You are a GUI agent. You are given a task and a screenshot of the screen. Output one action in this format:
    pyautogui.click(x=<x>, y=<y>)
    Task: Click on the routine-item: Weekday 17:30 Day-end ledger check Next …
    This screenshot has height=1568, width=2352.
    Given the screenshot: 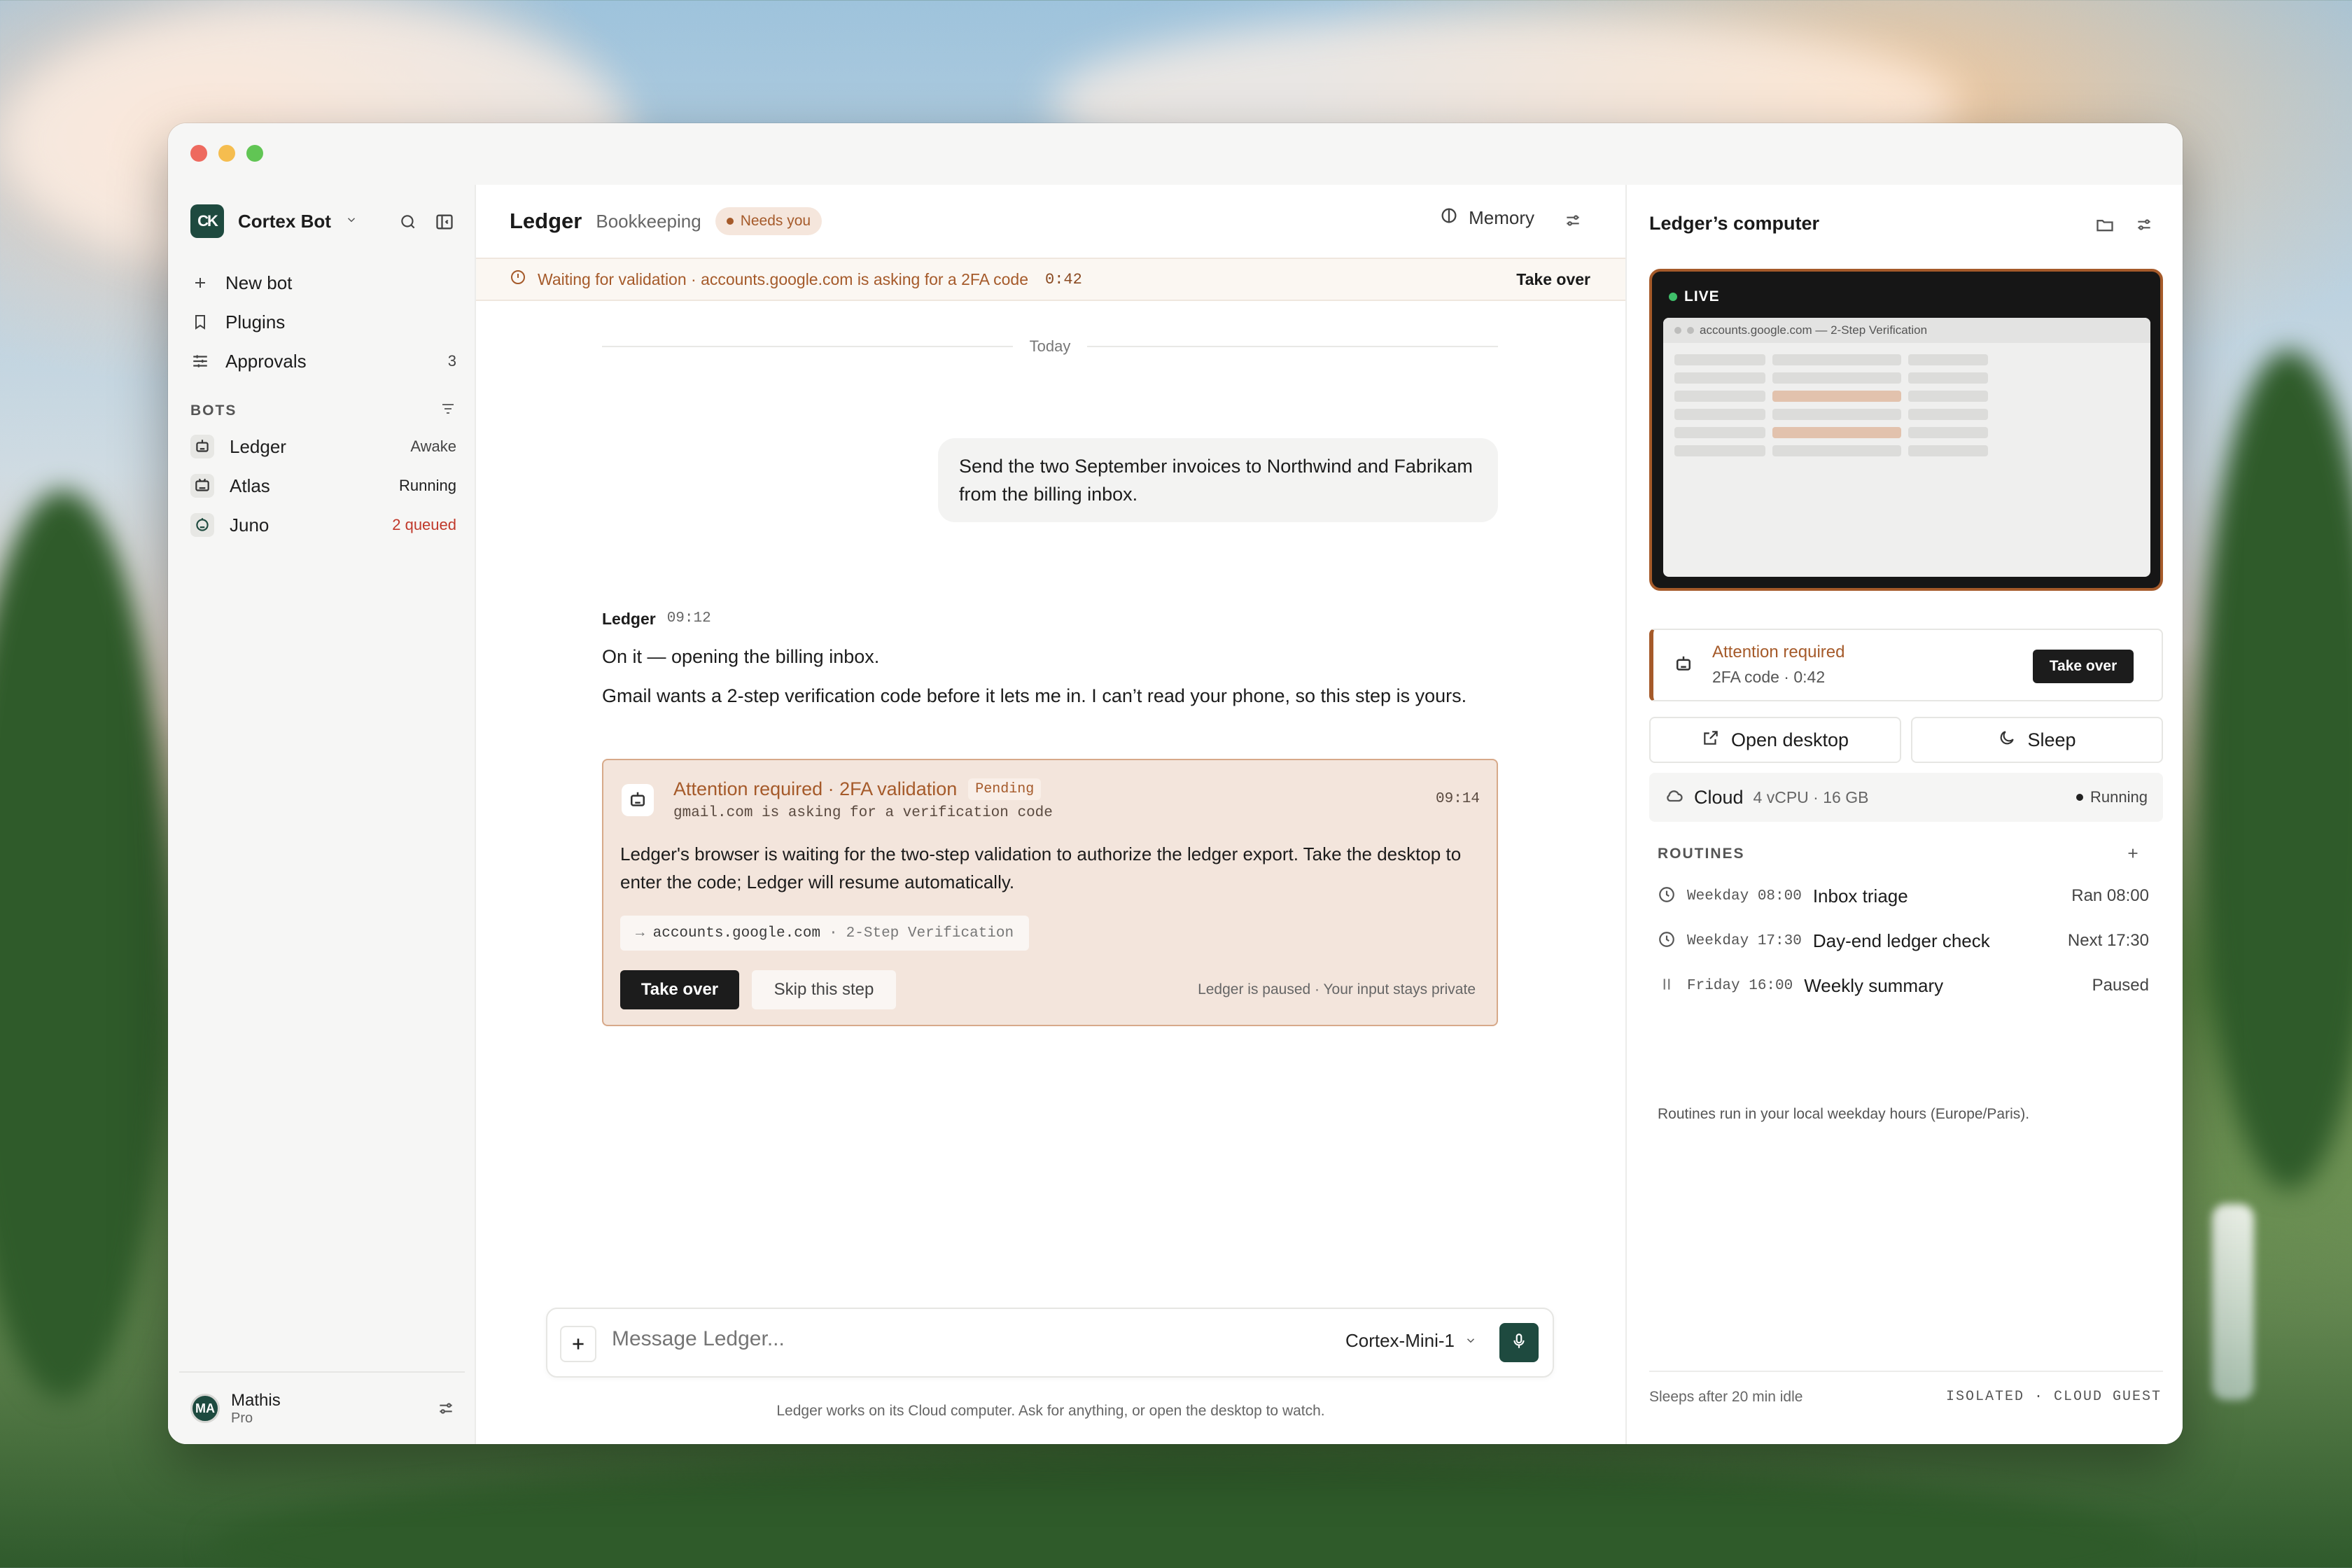 What is the action you would take?
    pyautogui.click(x=1903, y=940)
    